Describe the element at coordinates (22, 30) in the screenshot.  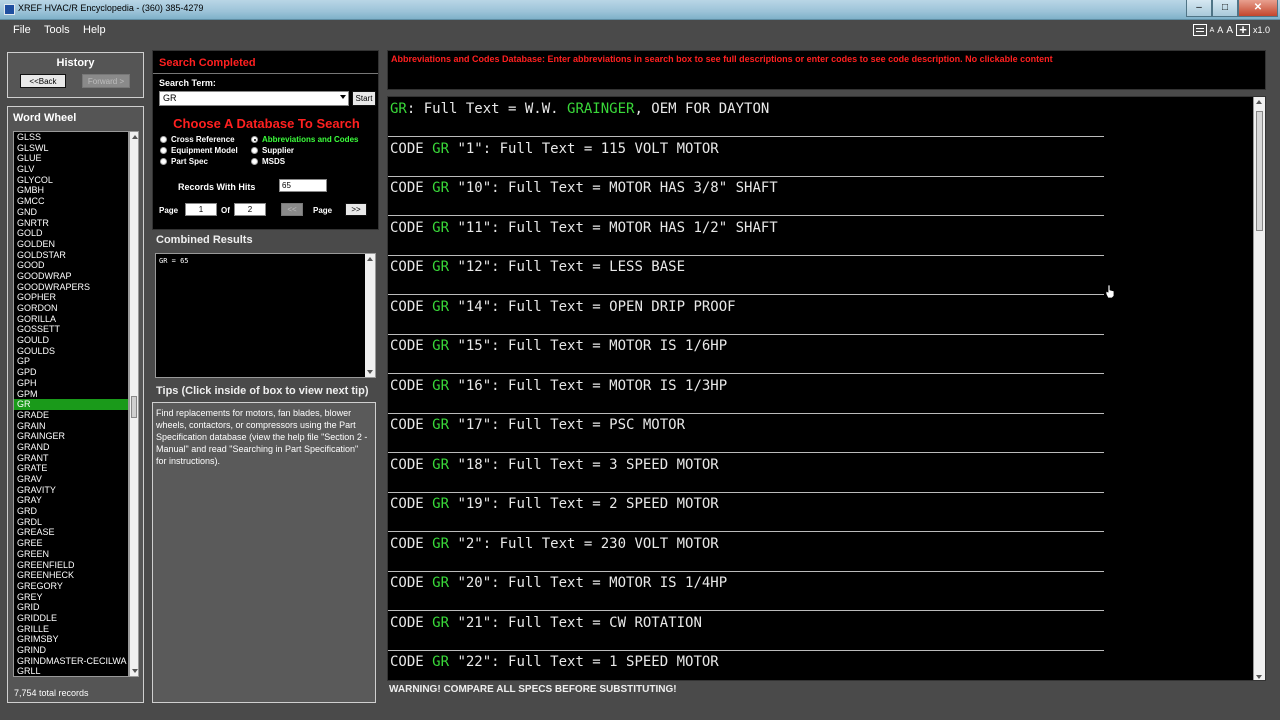
I see `menu-file: File` at that location.